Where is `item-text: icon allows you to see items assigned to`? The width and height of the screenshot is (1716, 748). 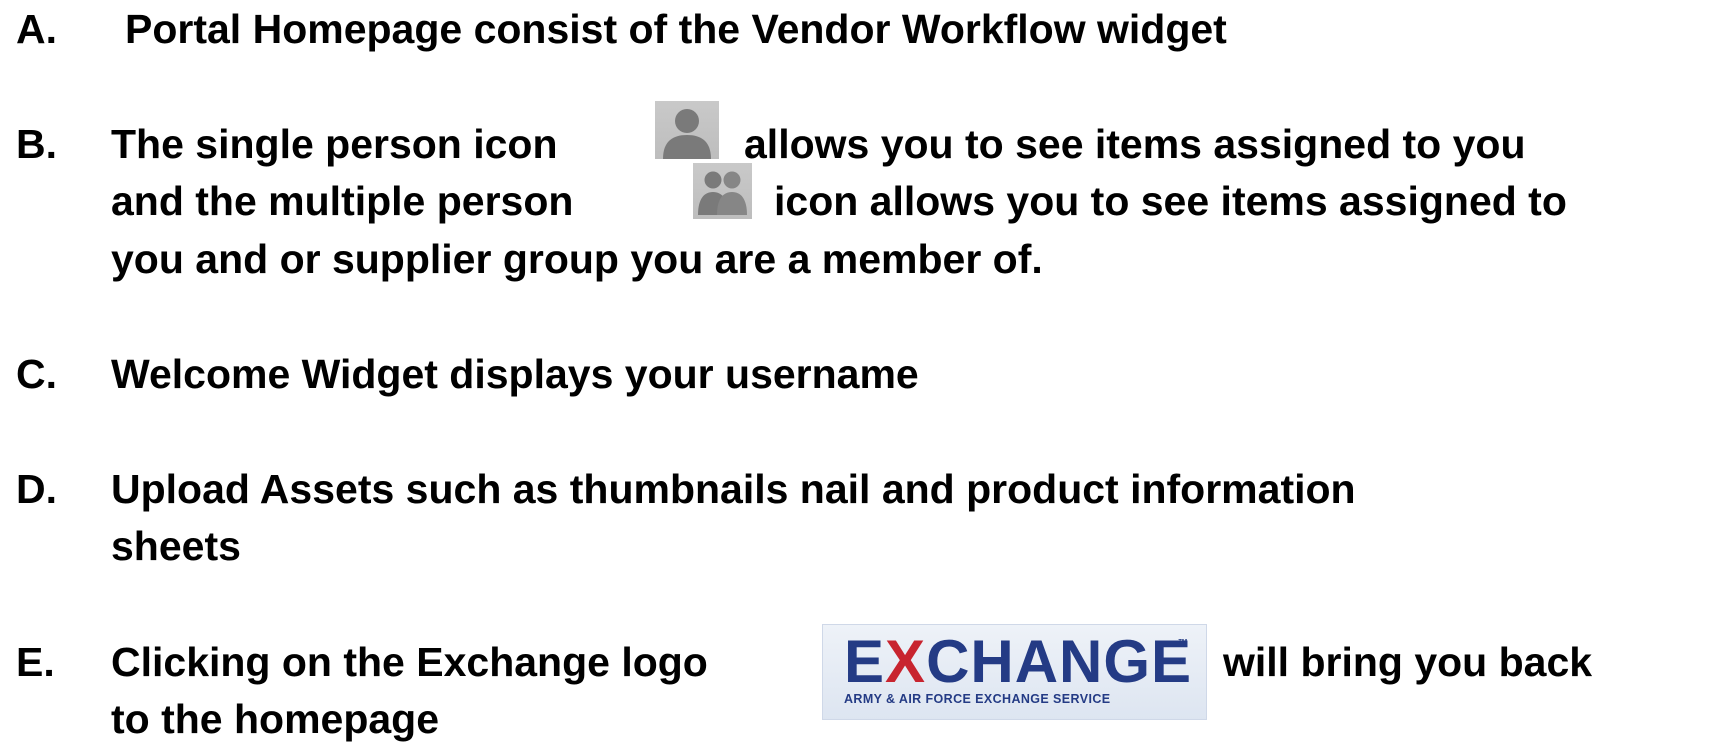 item-text: icon allows you to see items assigned to is located at coordinates (1170, 201).